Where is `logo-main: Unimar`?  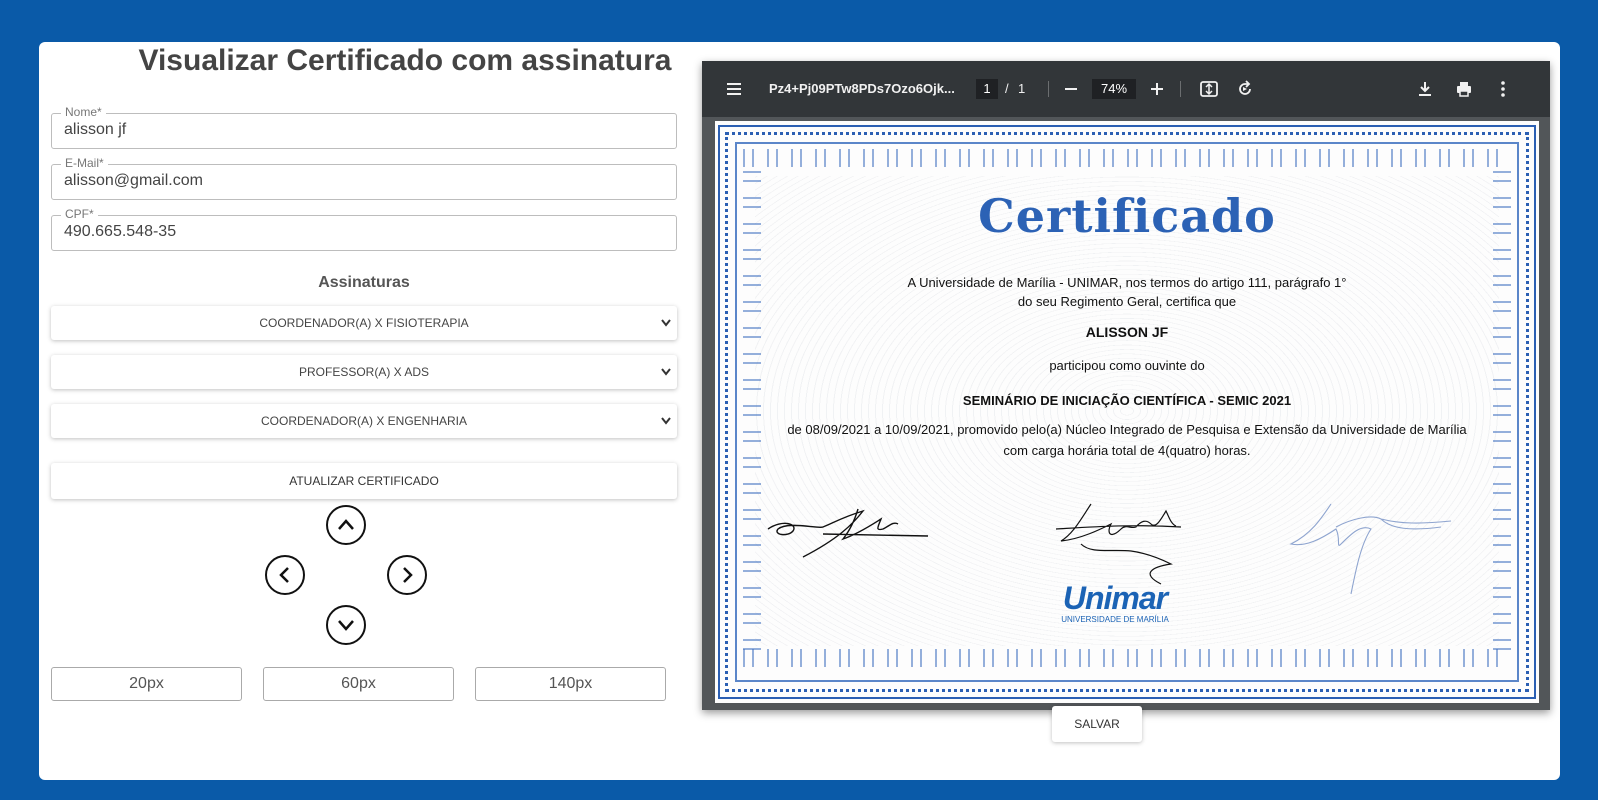
logo-main: Unimar is located at coordinates (1115, 598).